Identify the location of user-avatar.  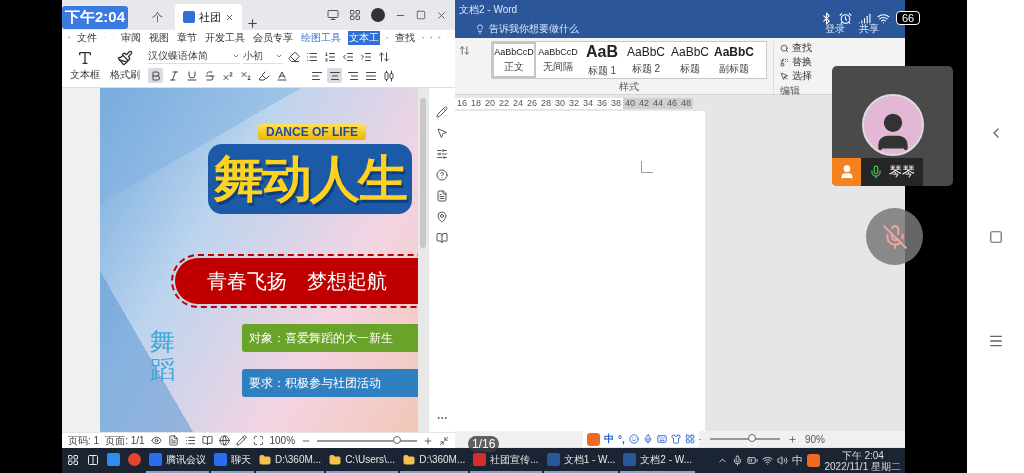
(378, 15).